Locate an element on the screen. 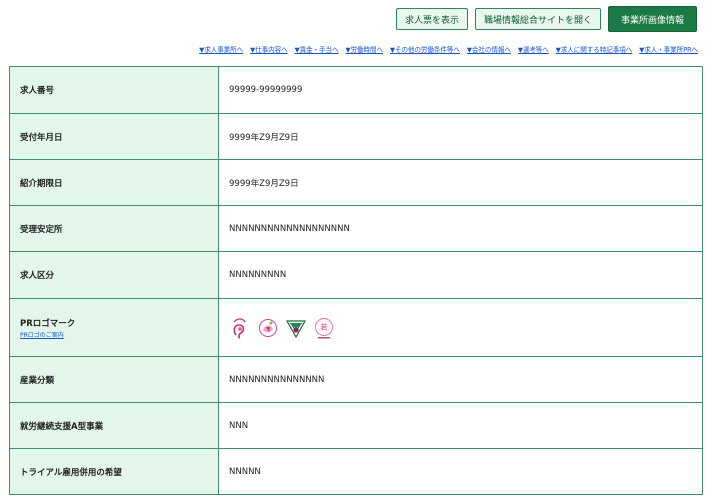 The image size is (714, 503). row-label: 紹介期限日 is located at coordinates (114, 182).